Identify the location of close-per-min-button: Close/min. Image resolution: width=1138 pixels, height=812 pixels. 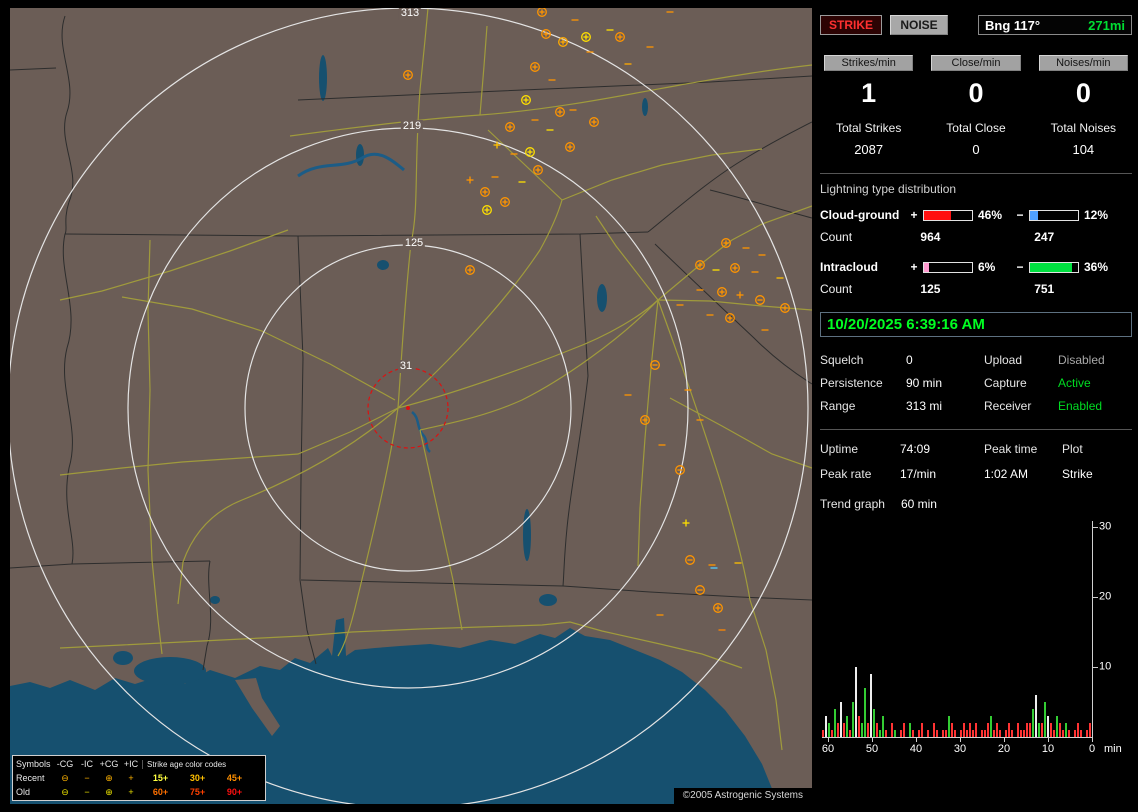
(976, 63).